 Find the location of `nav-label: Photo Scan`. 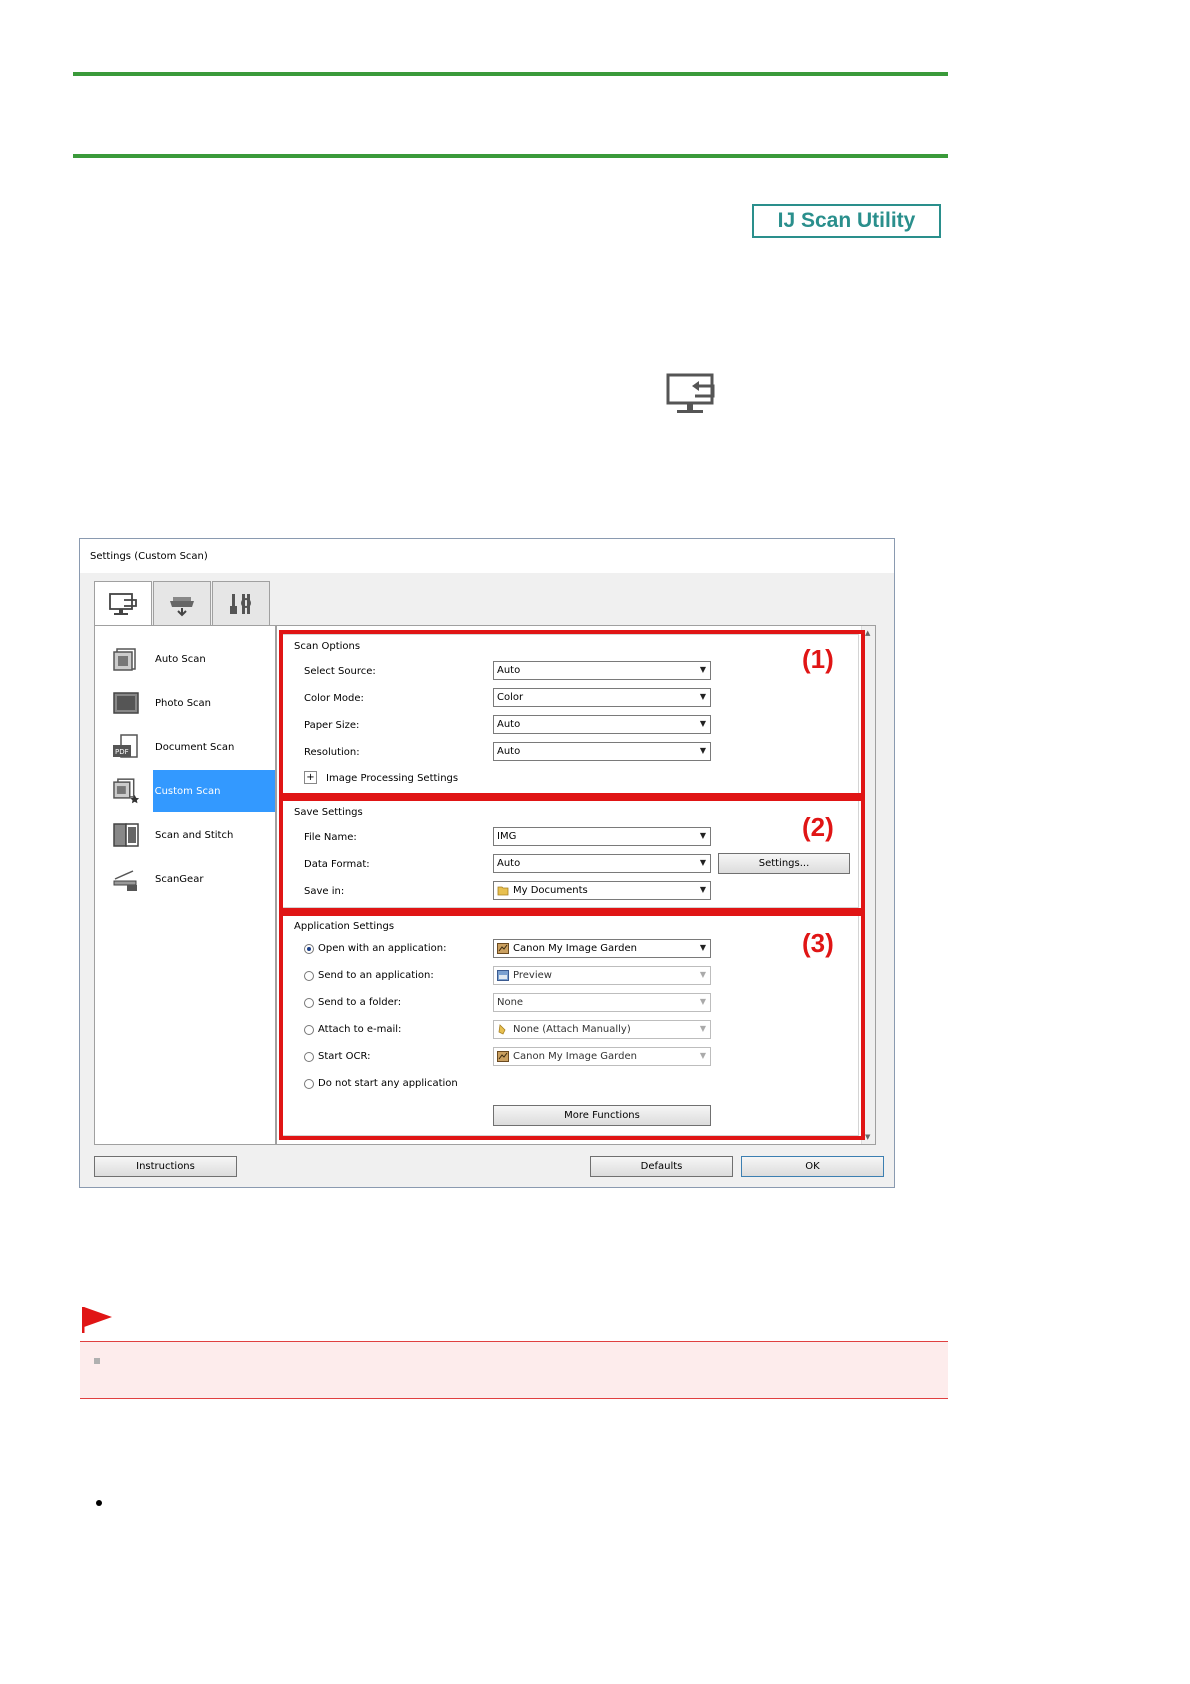

nav-label: Photo Scan is located at coordinates (183, 703).